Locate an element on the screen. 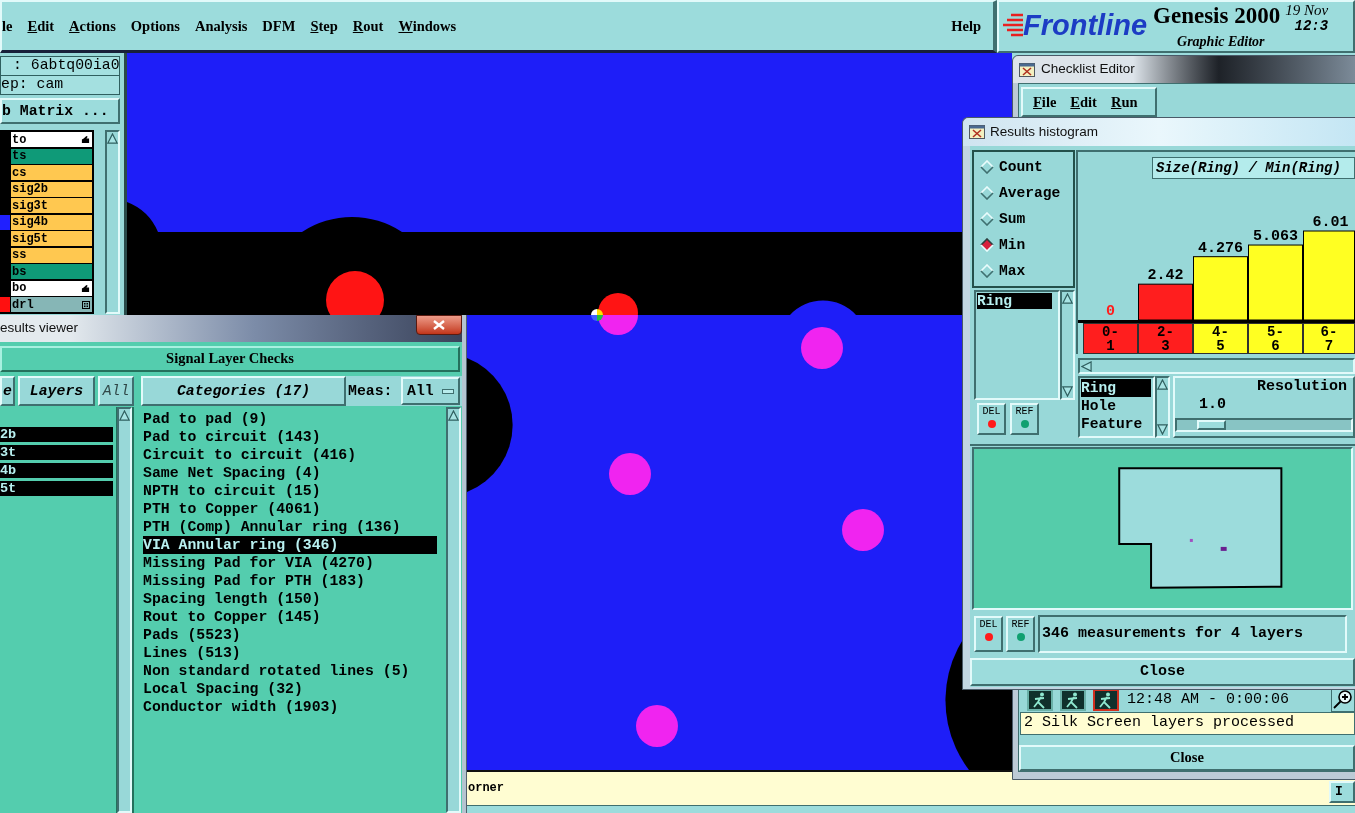  category-item: Local Spacing (32) is located at coordinates (290, 689).